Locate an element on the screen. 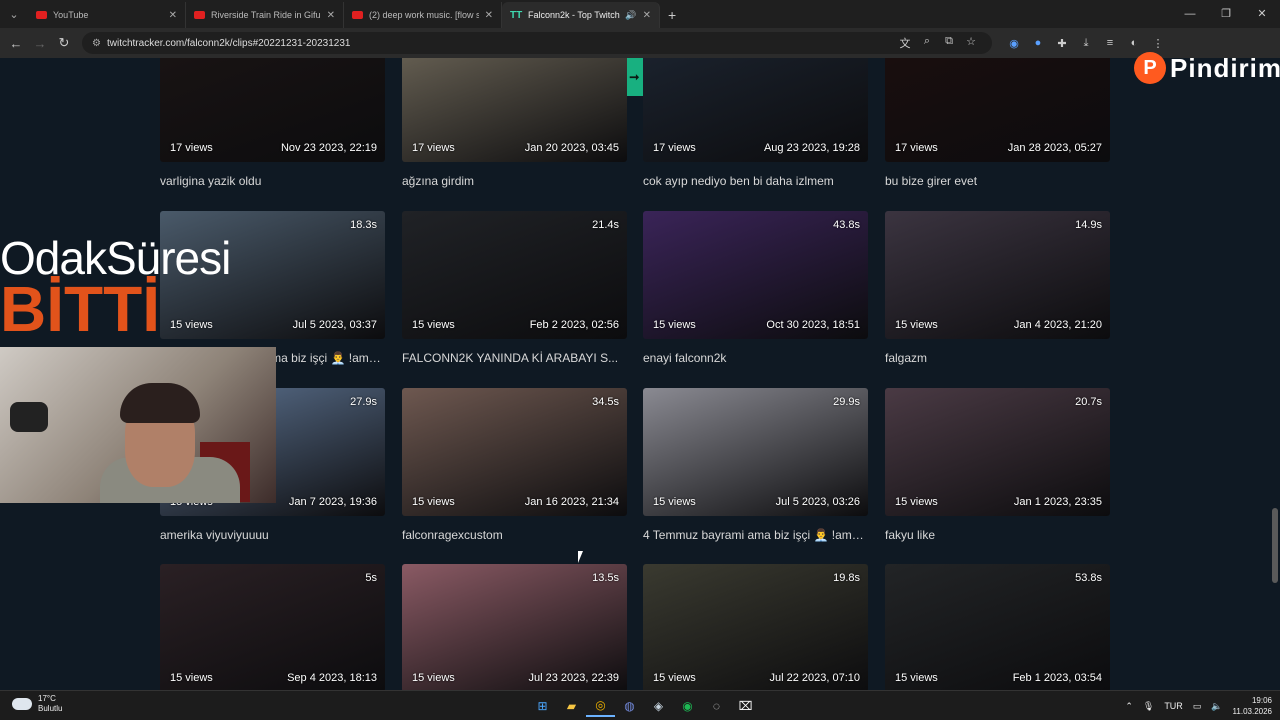  clip-thumbnail: 13.5s 15 views Jul 23 2023, 22:39 is located at coordinates (514, 627).